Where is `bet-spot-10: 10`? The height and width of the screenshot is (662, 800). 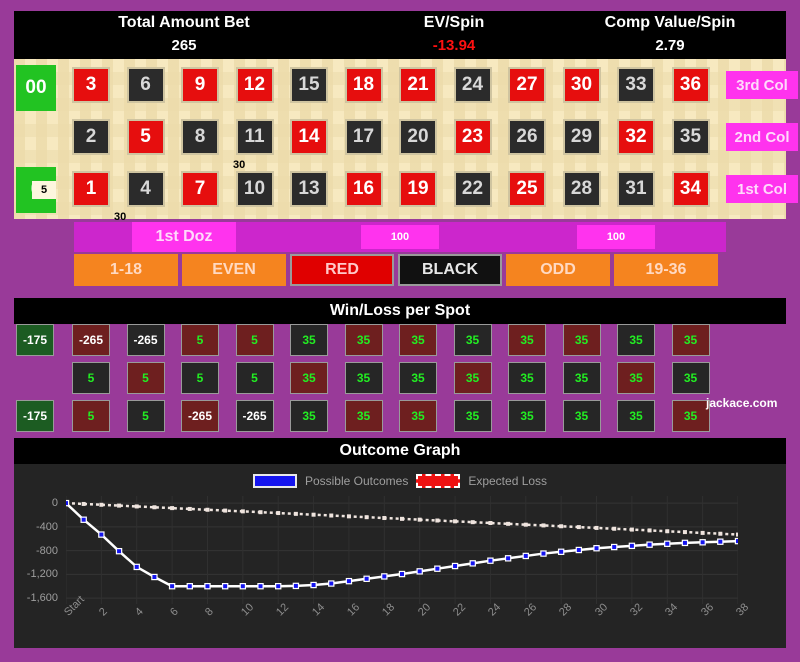
bet-spot-10: 10 is located at coordinates (254, 189).